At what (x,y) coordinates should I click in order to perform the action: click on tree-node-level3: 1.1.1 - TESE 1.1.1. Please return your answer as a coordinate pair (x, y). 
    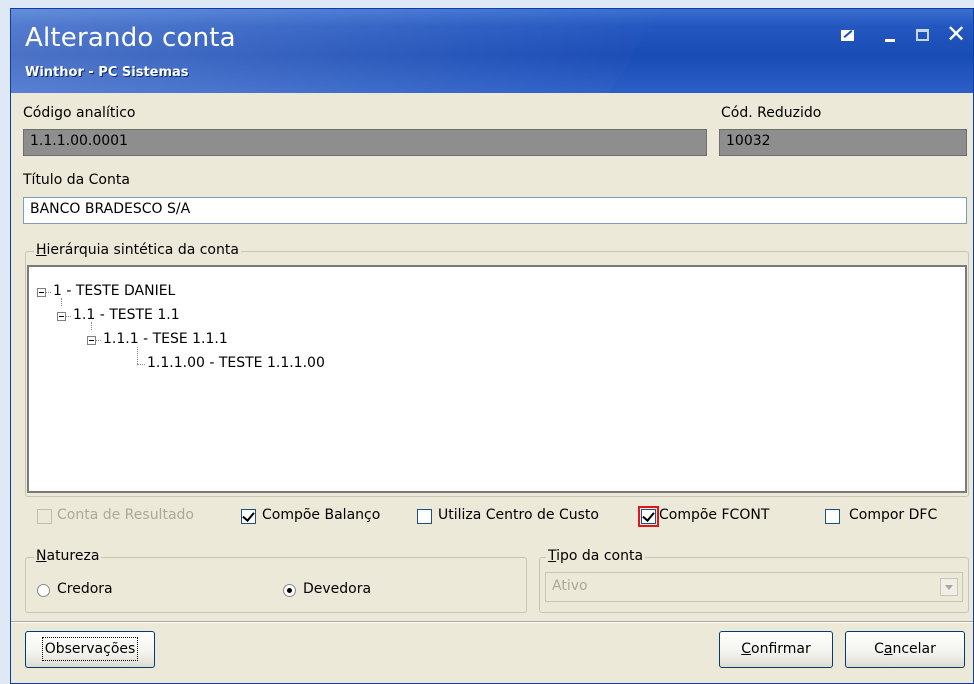
    Looking at the image, I should click on (165, 339).